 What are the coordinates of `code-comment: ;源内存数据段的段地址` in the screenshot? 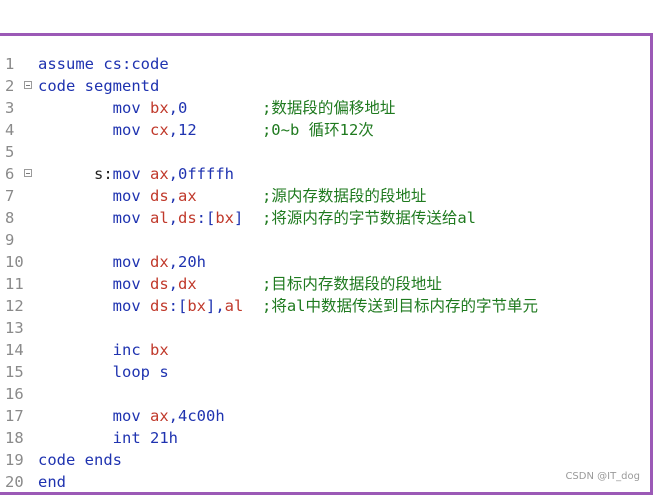 It's located at (311, 196).